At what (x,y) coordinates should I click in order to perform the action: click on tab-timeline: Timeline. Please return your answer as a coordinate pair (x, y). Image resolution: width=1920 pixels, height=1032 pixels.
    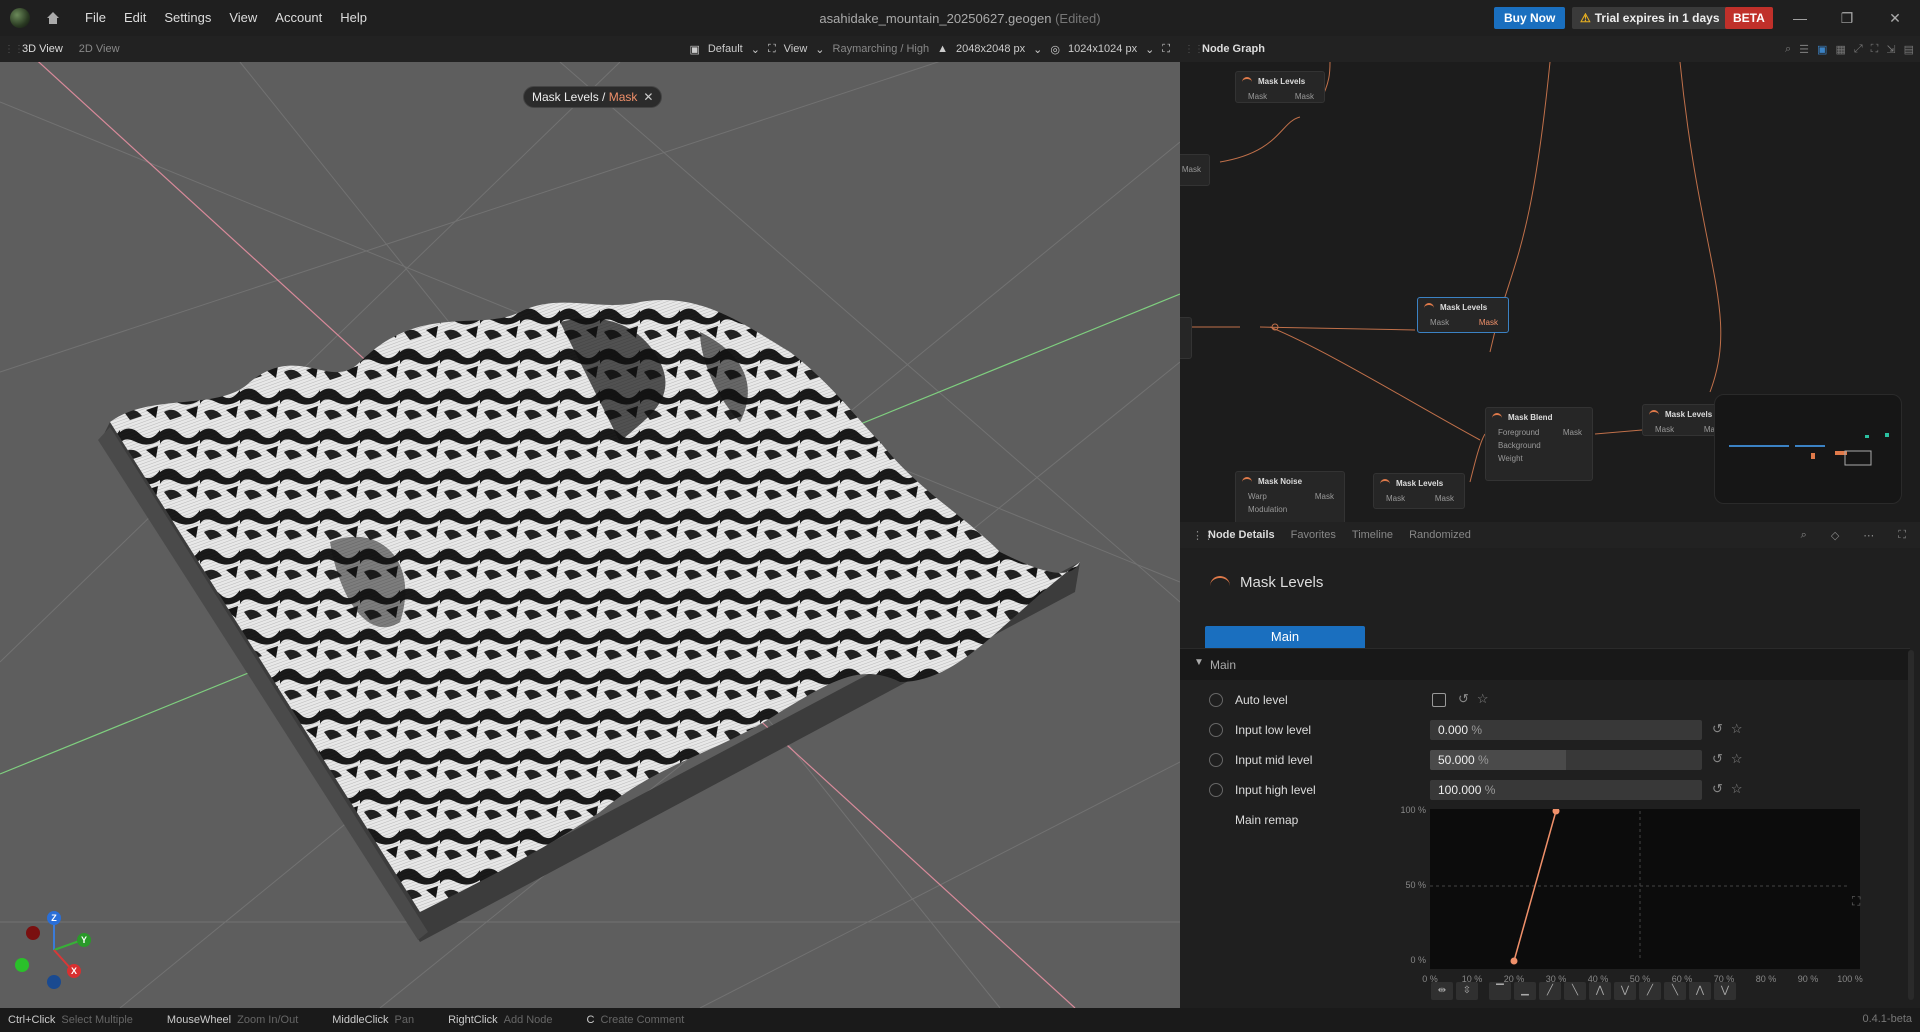
    Looking at the image, I should click on (1372, 535).